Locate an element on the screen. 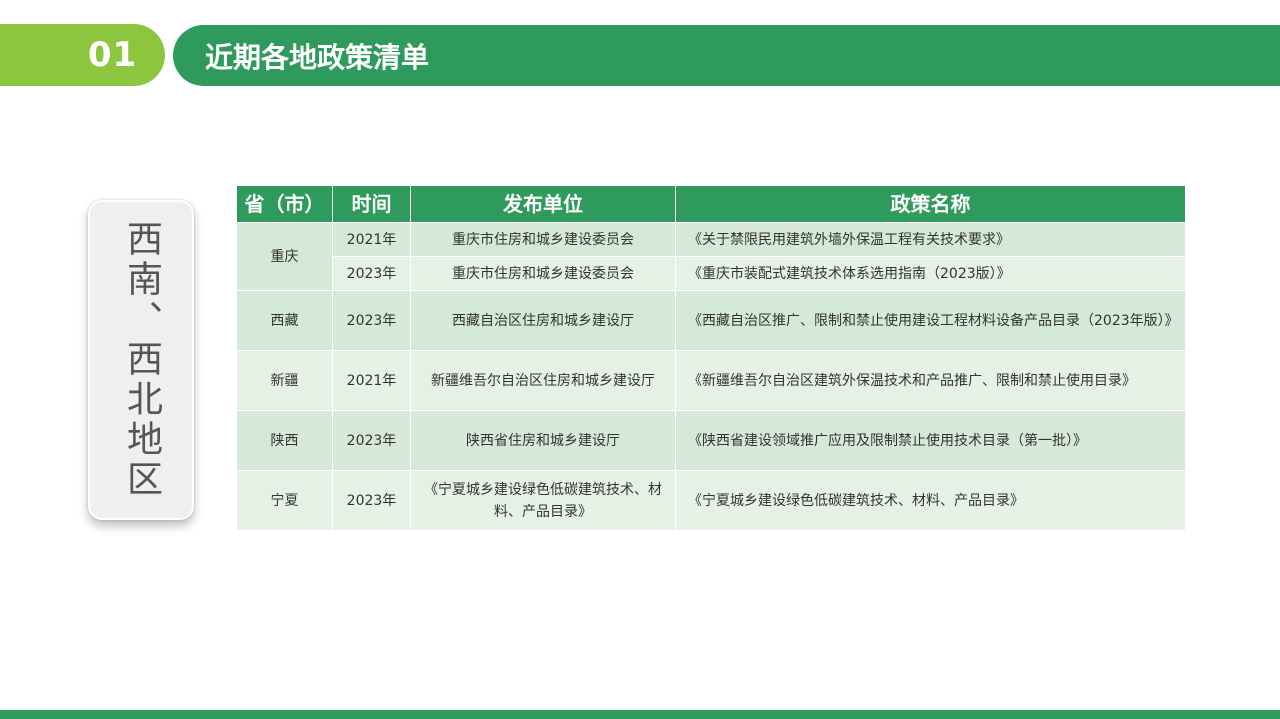 The image size is (1280, 719). policy-cell: 《宁夏城乡建设绿色低碳建筑技术、材料、产品目录》 is located at coordinates (930, 500).